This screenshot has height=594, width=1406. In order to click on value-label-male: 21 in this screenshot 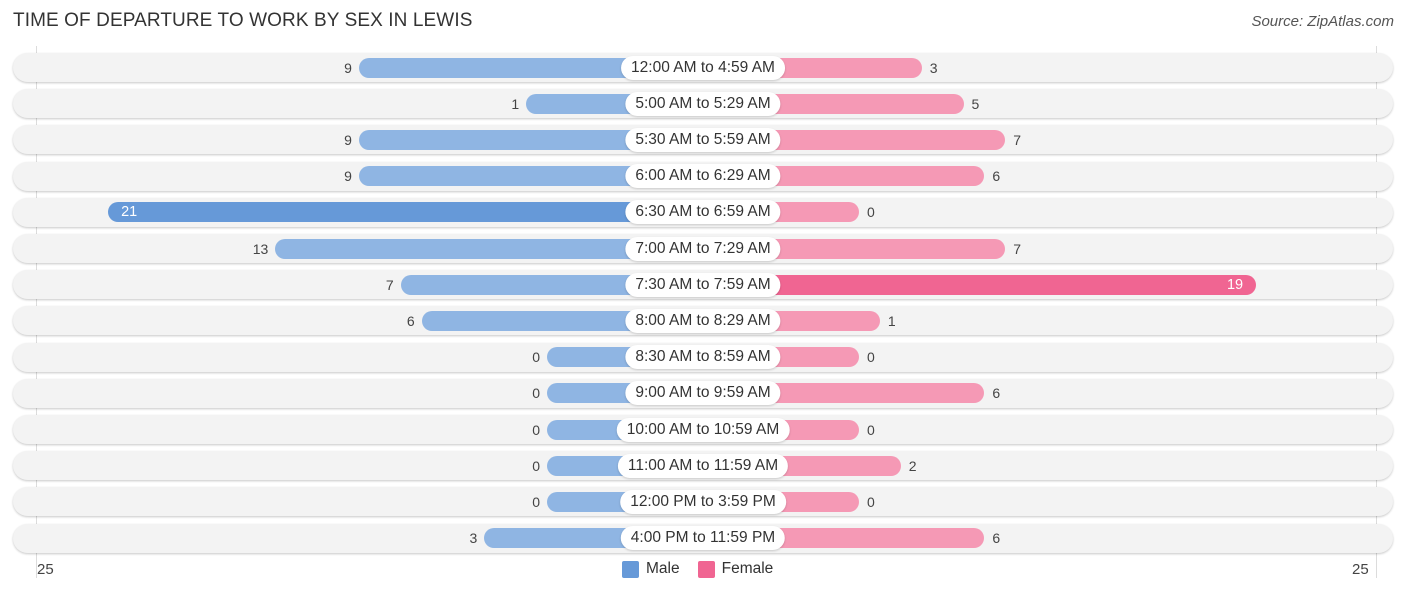, I will do `click(129, 212)`.